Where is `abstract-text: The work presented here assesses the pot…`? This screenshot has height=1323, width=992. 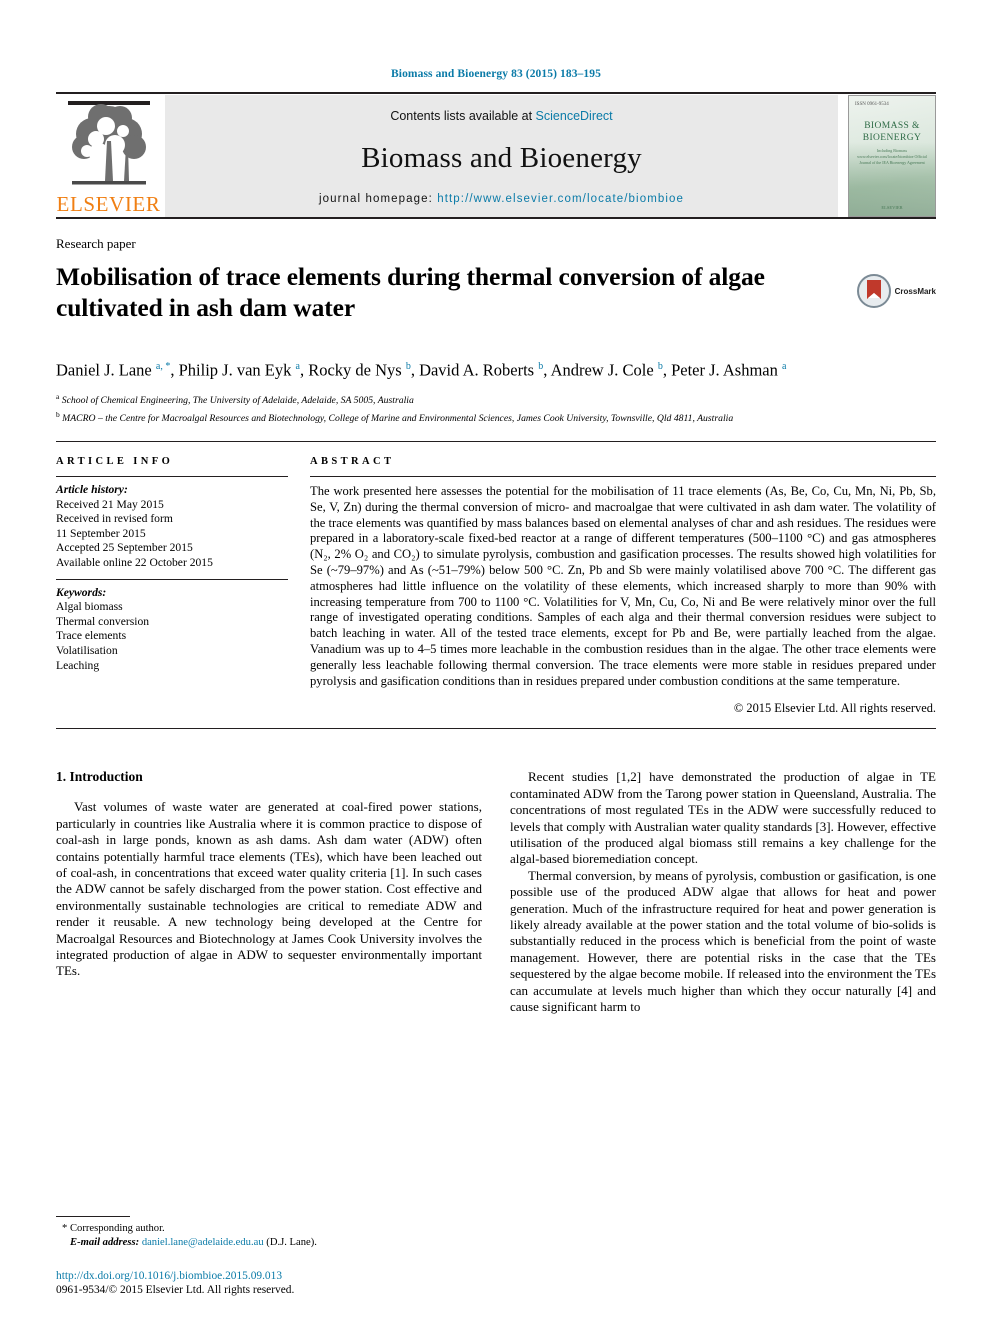
abstract-text: The work presented here assesses the pot… is located at coordinates (623, 586).